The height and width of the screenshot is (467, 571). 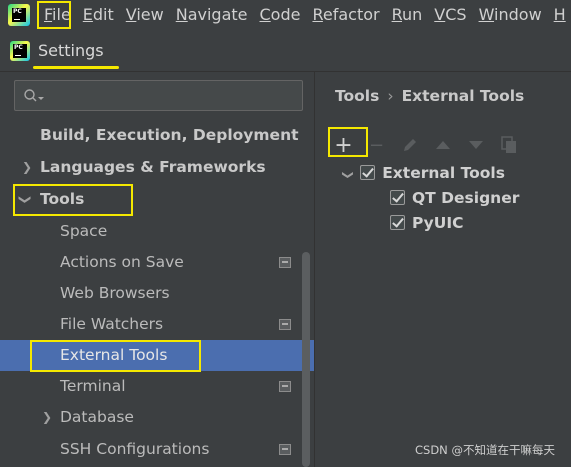 What do you see at coordinates (71, 50) in the screenshot?
I see `window-title: Settings` at bounding box center [71, 50].